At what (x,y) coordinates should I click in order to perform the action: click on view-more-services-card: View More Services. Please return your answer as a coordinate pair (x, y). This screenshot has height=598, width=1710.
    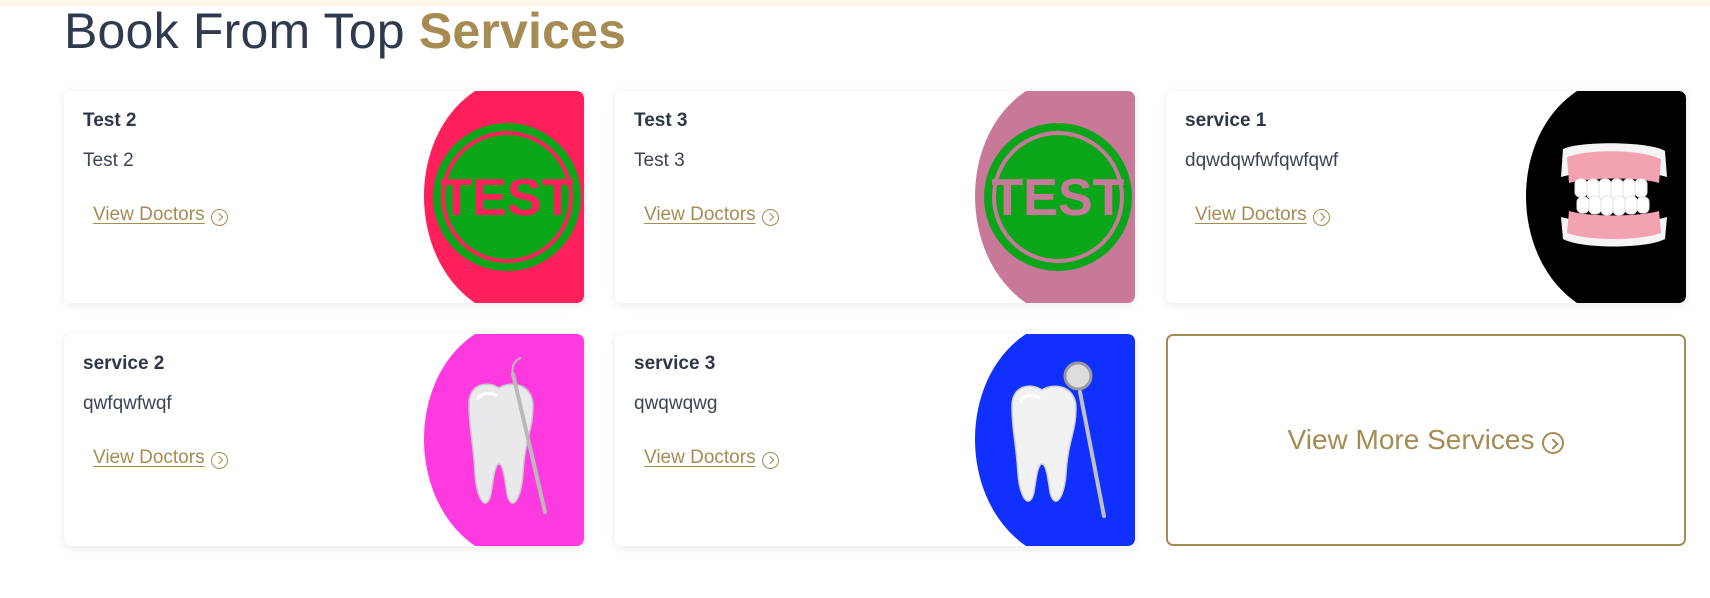
    Looking at the image, I should click on (1426, 440).